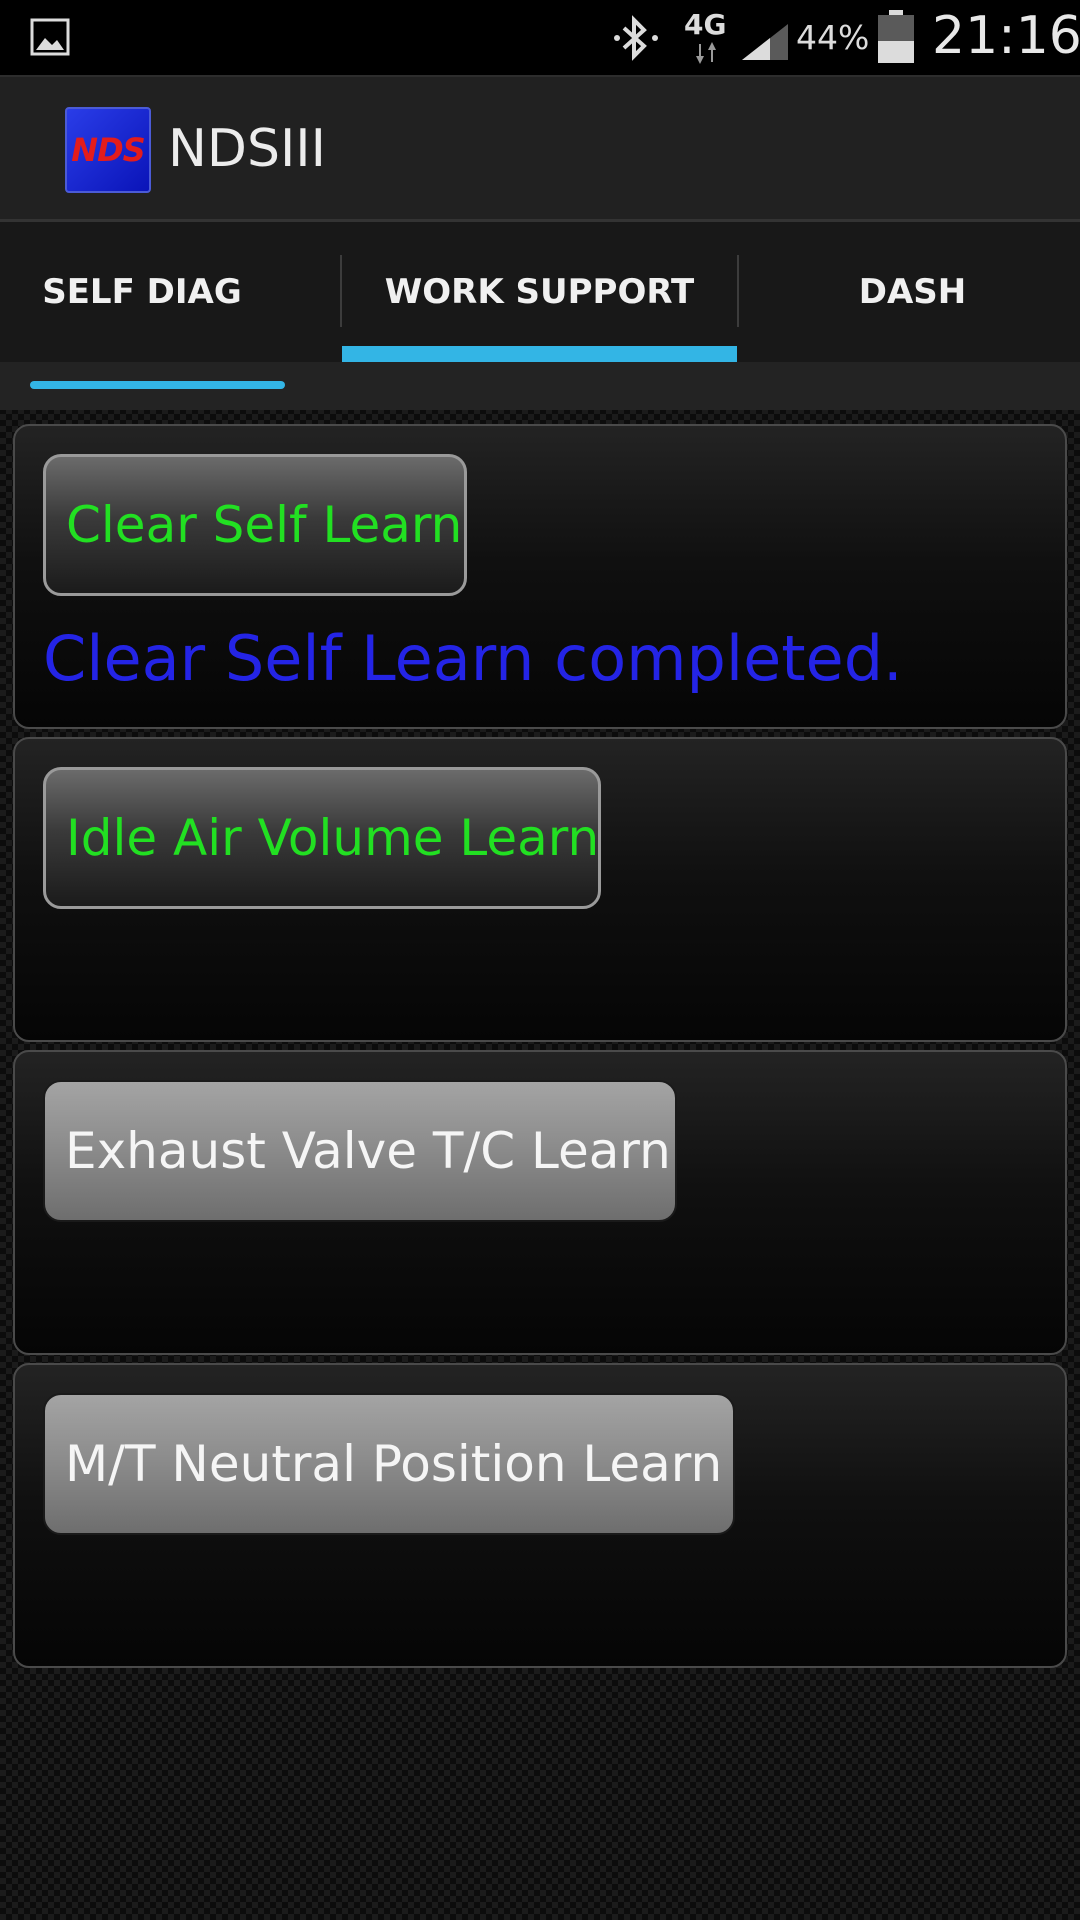  What do you see at coordinates (360, 1151) in the screenshot?
I see `exhaust-valve-tc-learn-button: Exhaust Valve T/C Learn` at bounding box center [360, 1151].